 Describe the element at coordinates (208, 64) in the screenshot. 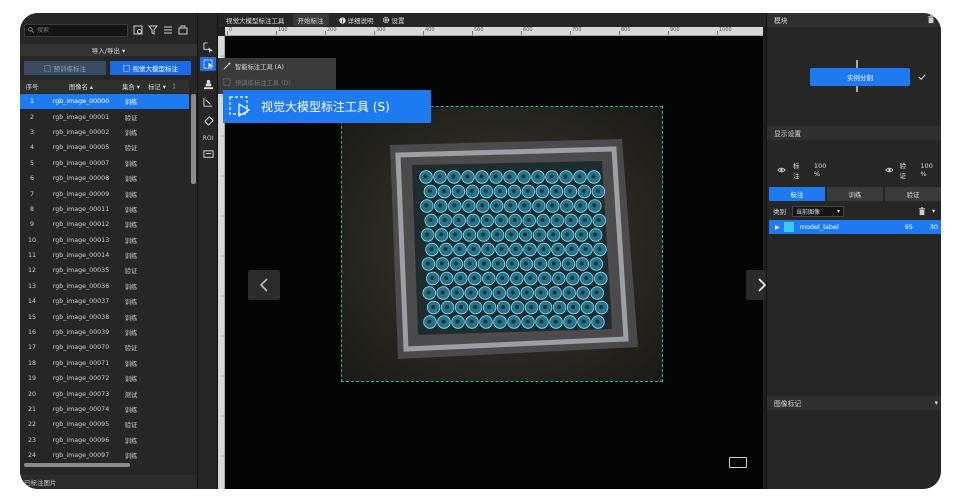

I see `vlm-tool-button` at that location.